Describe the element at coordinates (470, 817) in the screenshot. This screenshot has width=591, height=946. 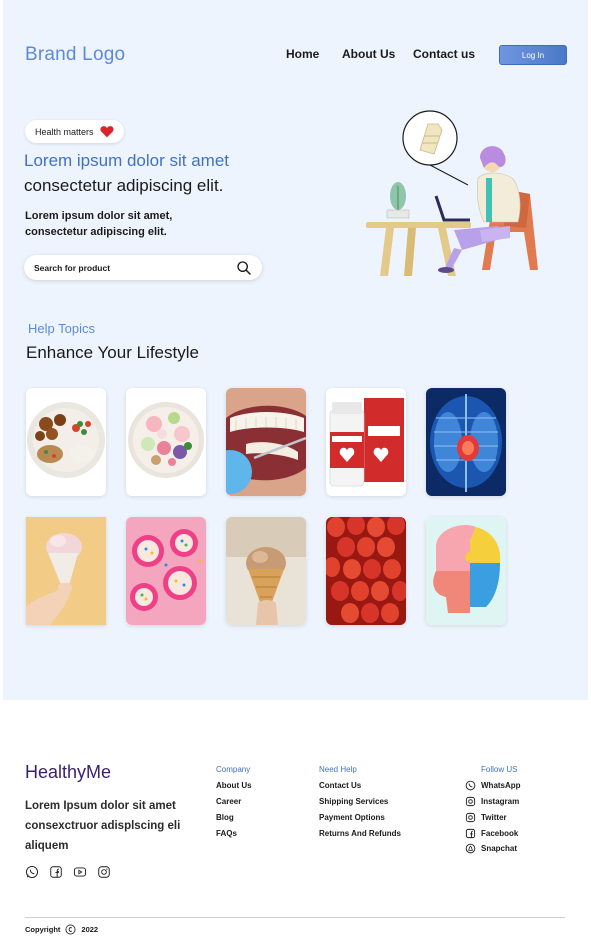
I see `twitter-icon` at that location.